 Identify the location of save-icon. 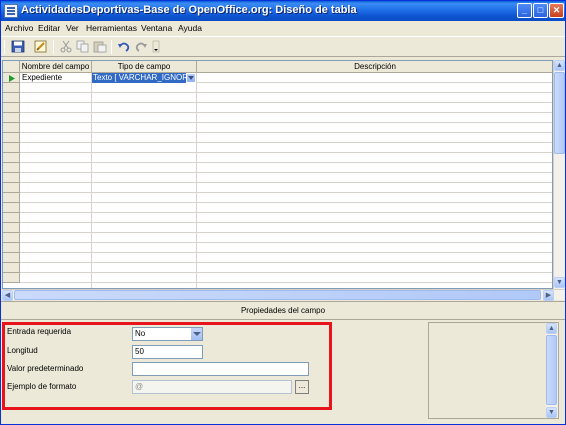
(18, 46).